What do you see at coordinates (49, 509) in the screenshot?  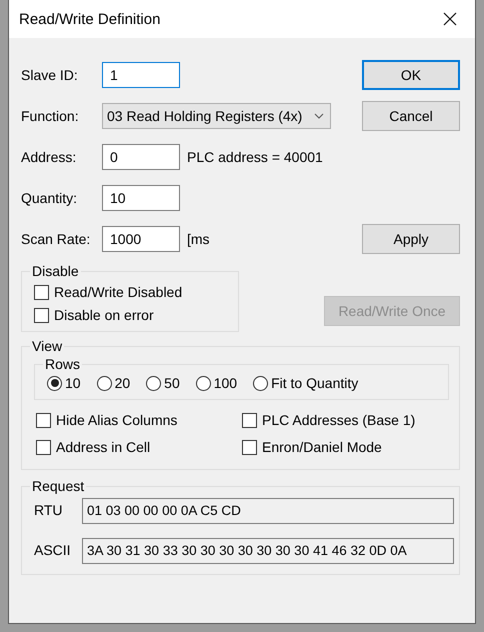 I see `request-label: RTU` at bounding box center [49, 509].